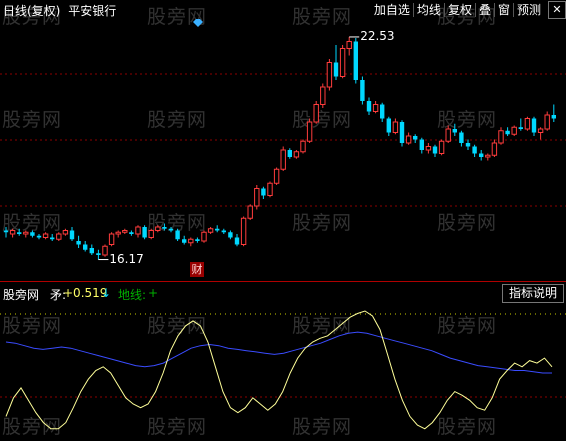 The image size is (566, 441). I want to click on indicator-name: 股旁网, so click(21, 294).